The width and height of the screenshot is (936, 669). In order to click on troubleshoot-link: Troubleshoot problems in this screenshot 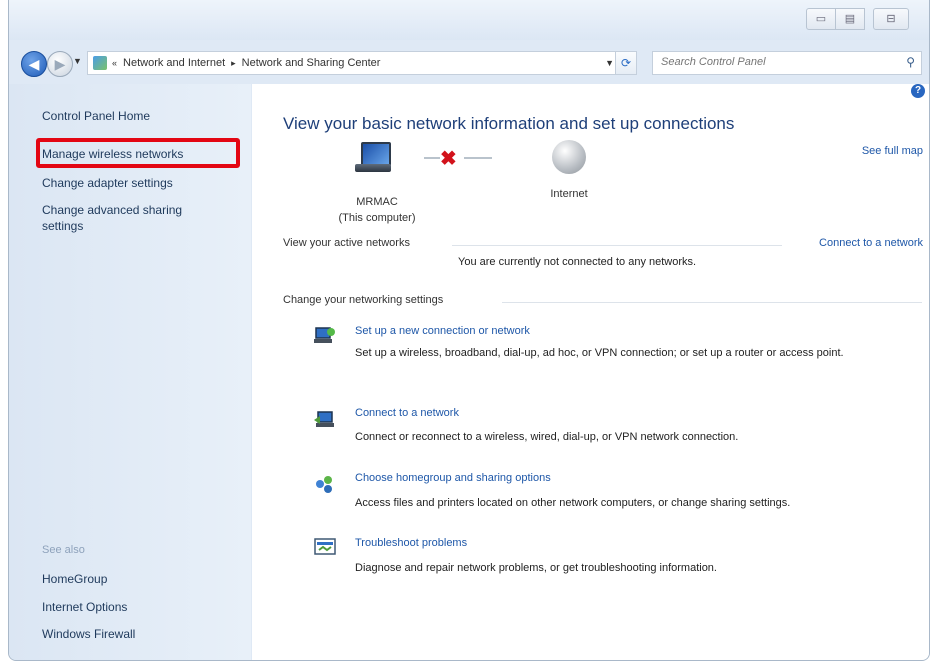, I will do `click(411, 543)`.